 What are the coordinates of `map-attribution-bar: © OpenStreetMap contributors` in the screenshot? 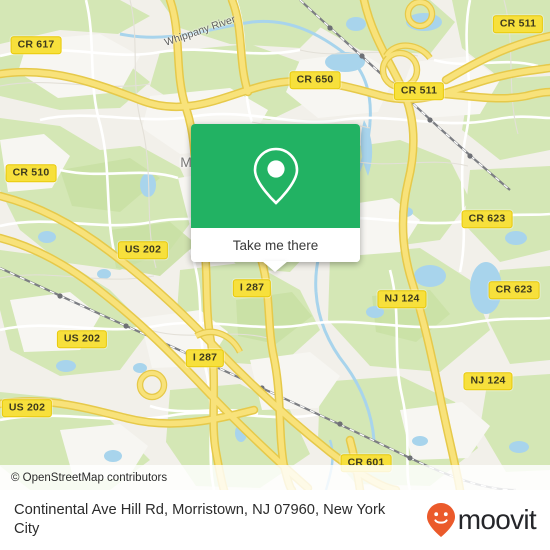 It's located at (275, 477).